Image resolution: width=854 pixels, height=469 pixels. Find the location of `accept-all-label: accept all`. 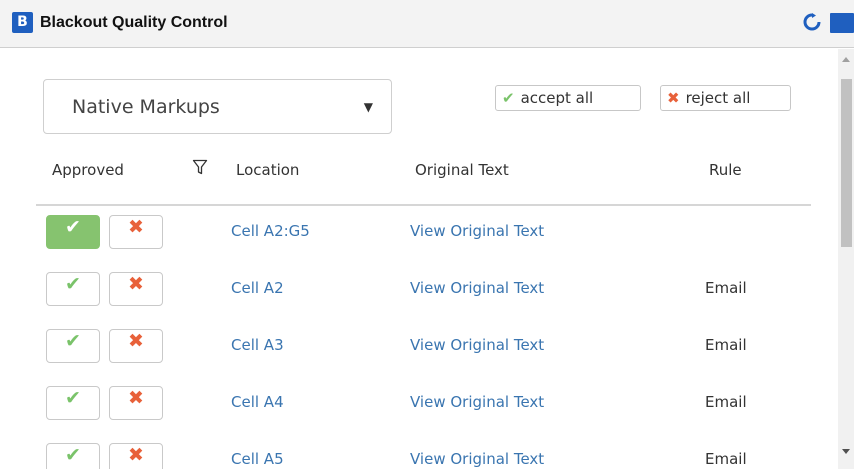

accept-all-label: accept all is located at coordinates (557, 98).